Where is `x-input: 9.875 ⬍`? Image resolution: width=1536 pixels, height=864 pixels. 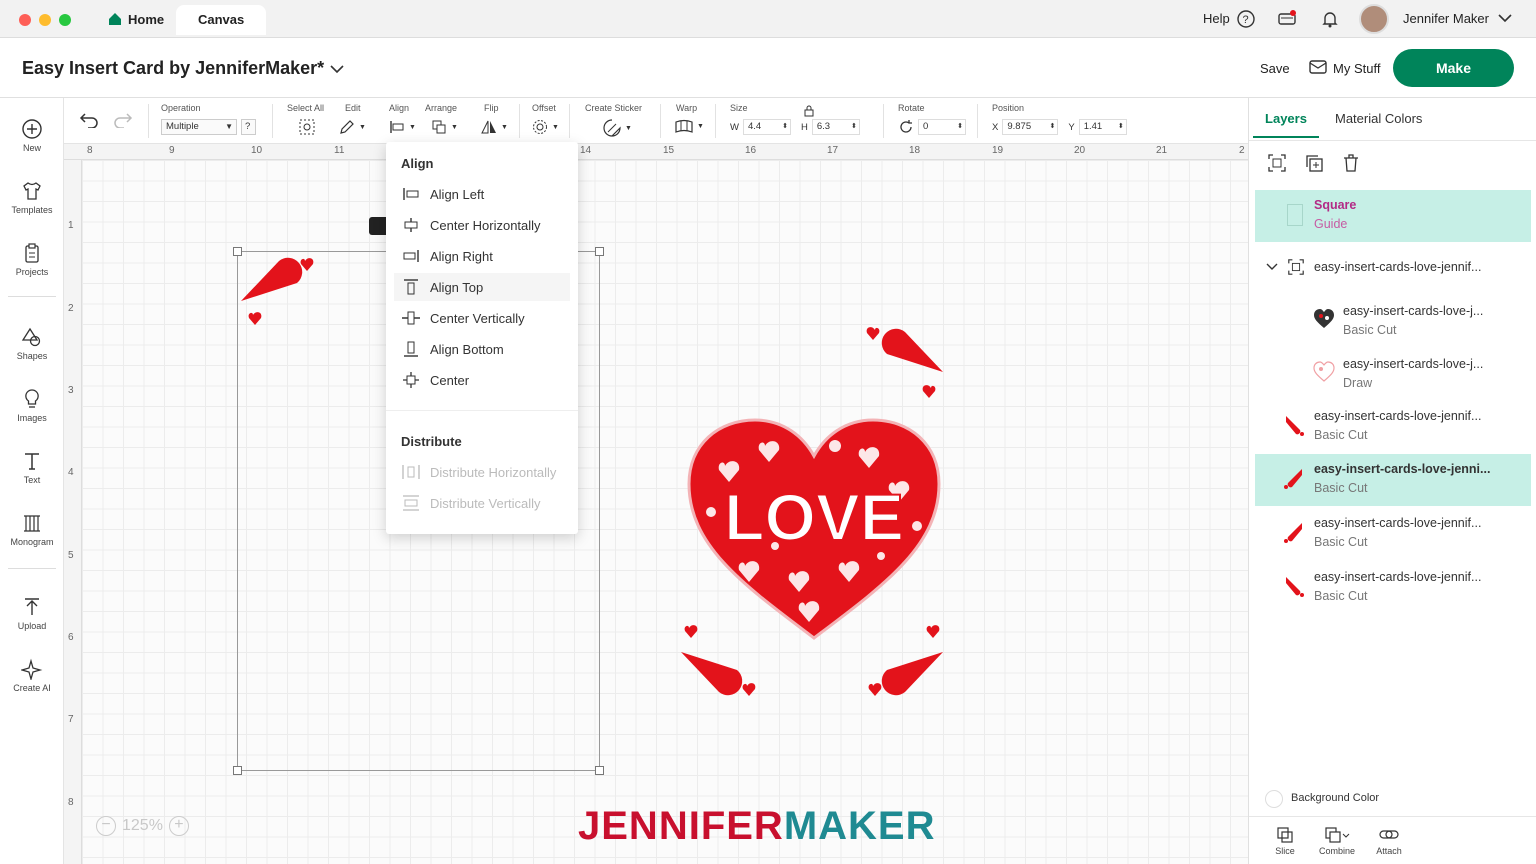
x-input: 9.875 ⬍ is located at coordinates (1030, 127).